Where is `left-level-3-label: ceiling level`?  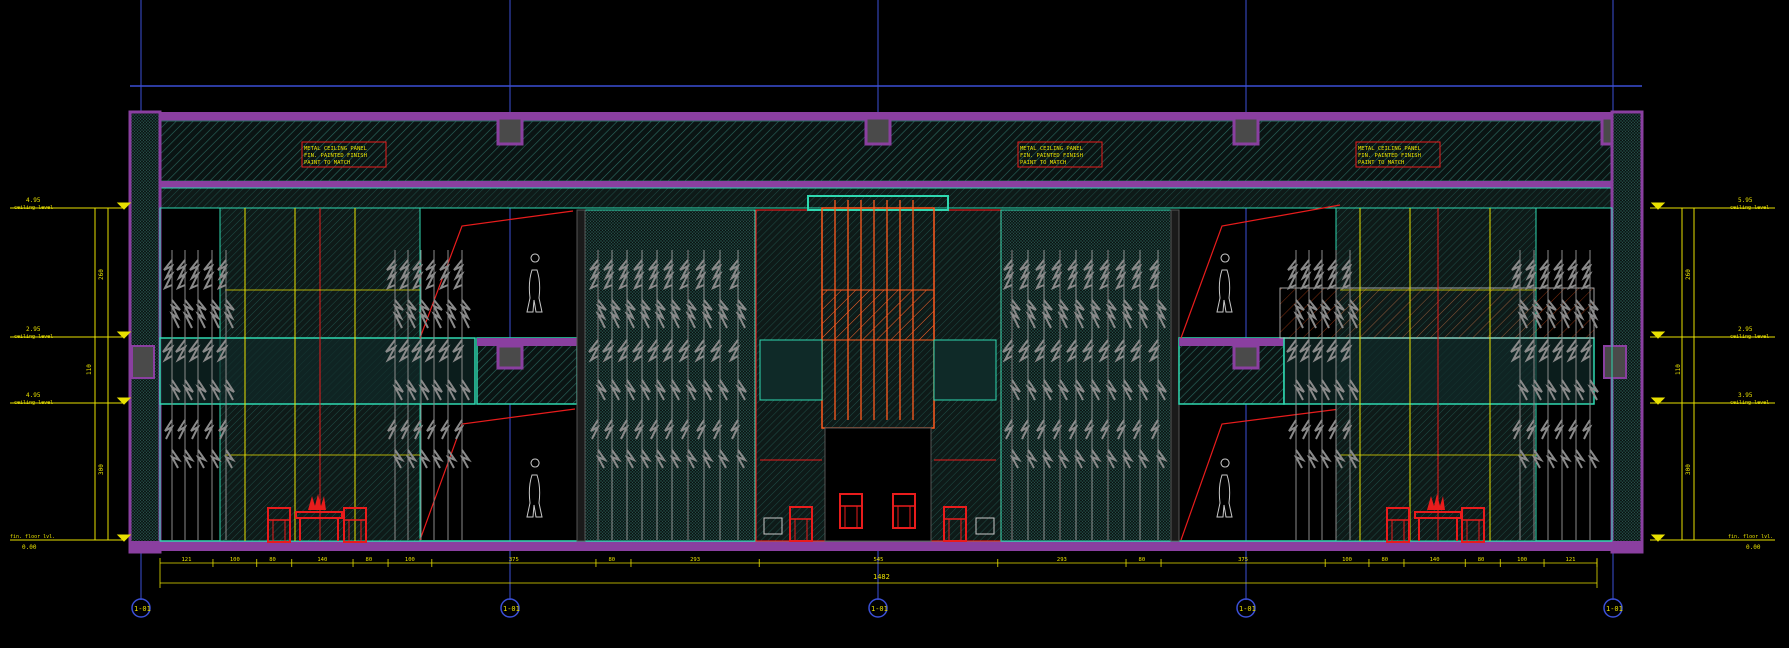 left-level-3-label: ceiling level is located at coordinates (33, 403).